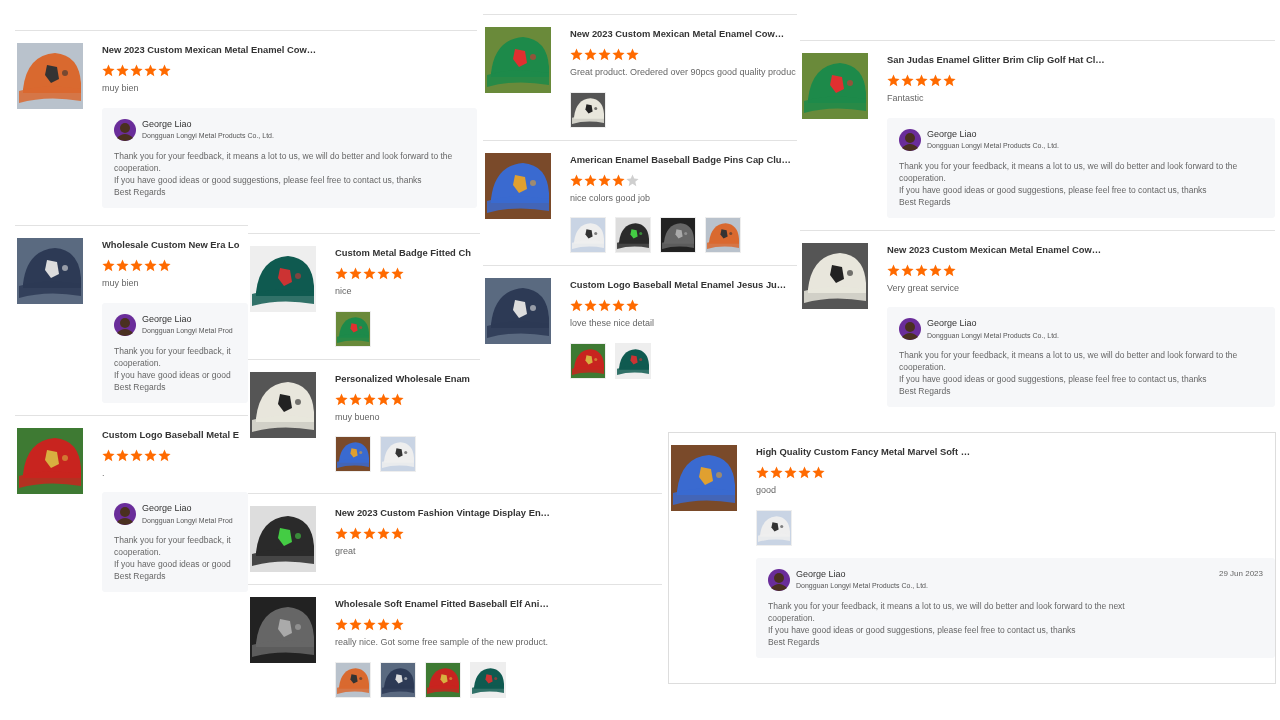 The height and width of the screenshot is (720, 1280). I want to click on product-title: Custom Metal Badge Fitted Ch, so click(407, 253).